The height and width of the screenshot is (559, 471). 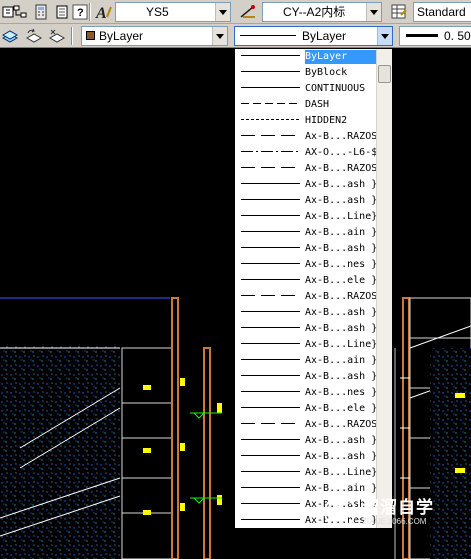 I want to click on watermark: 溜溜自学 ZIXUE.3066.COM, so click(x=396, y=512).